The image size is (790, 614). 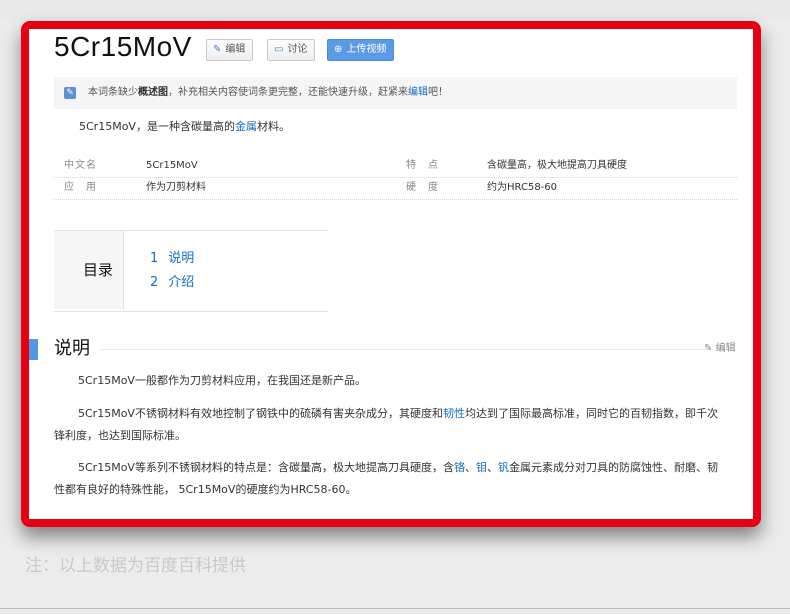 I want to click on toc-item-label: 说明, so click(x=181, y=258).